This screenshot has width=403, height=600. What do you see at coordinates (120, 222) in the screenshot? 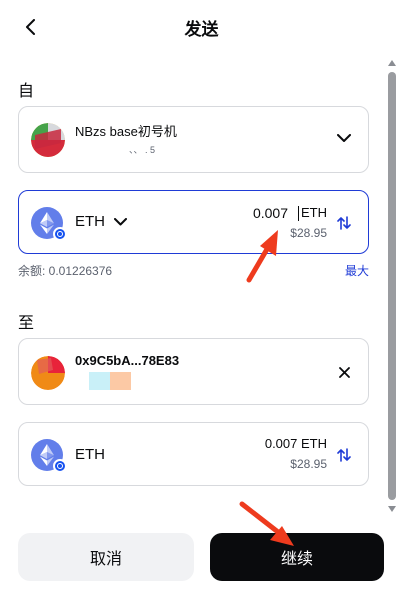
I see `token-chevron-icon` at bounding box center [120, 222].